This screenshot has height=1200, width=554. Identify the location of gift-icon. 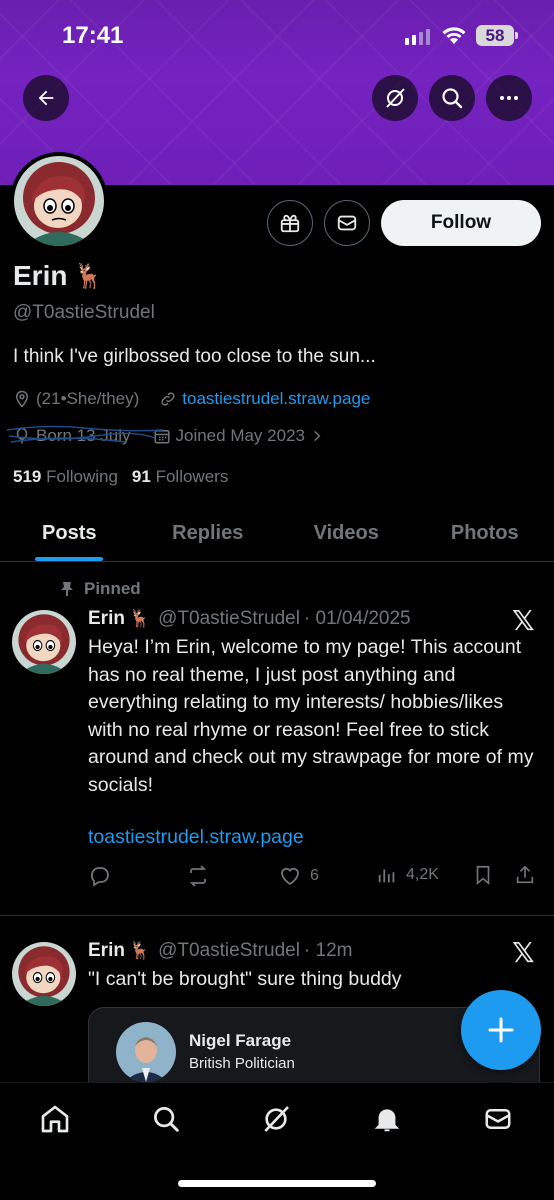
(290, 223).